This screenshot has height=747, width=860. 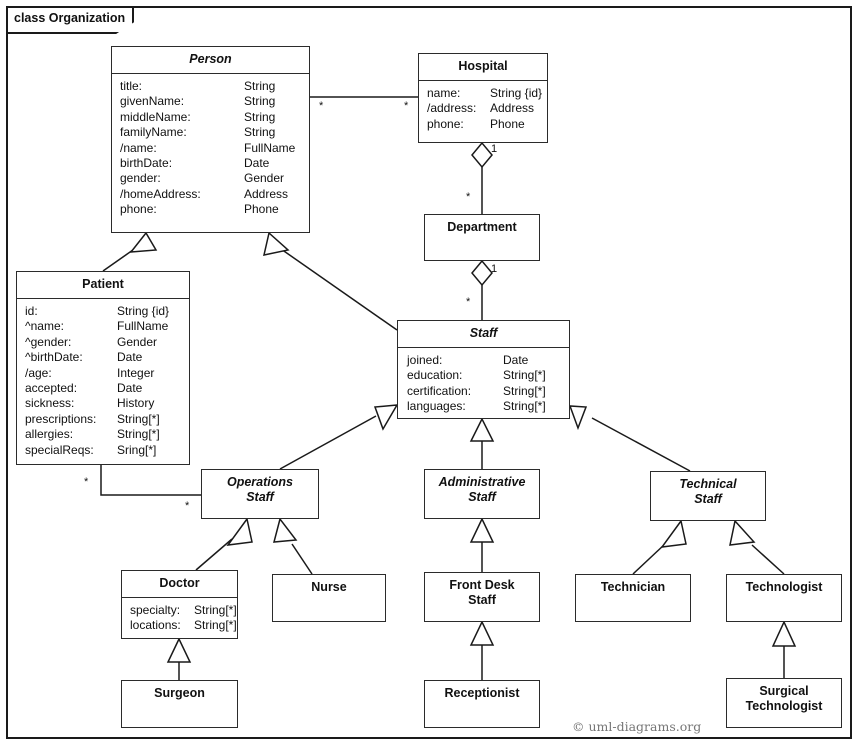 What do you see at coordinates (488, 406) in the screenshot?
I see `attribute-row: languages: String[*]` at bounding box center [488, 406].